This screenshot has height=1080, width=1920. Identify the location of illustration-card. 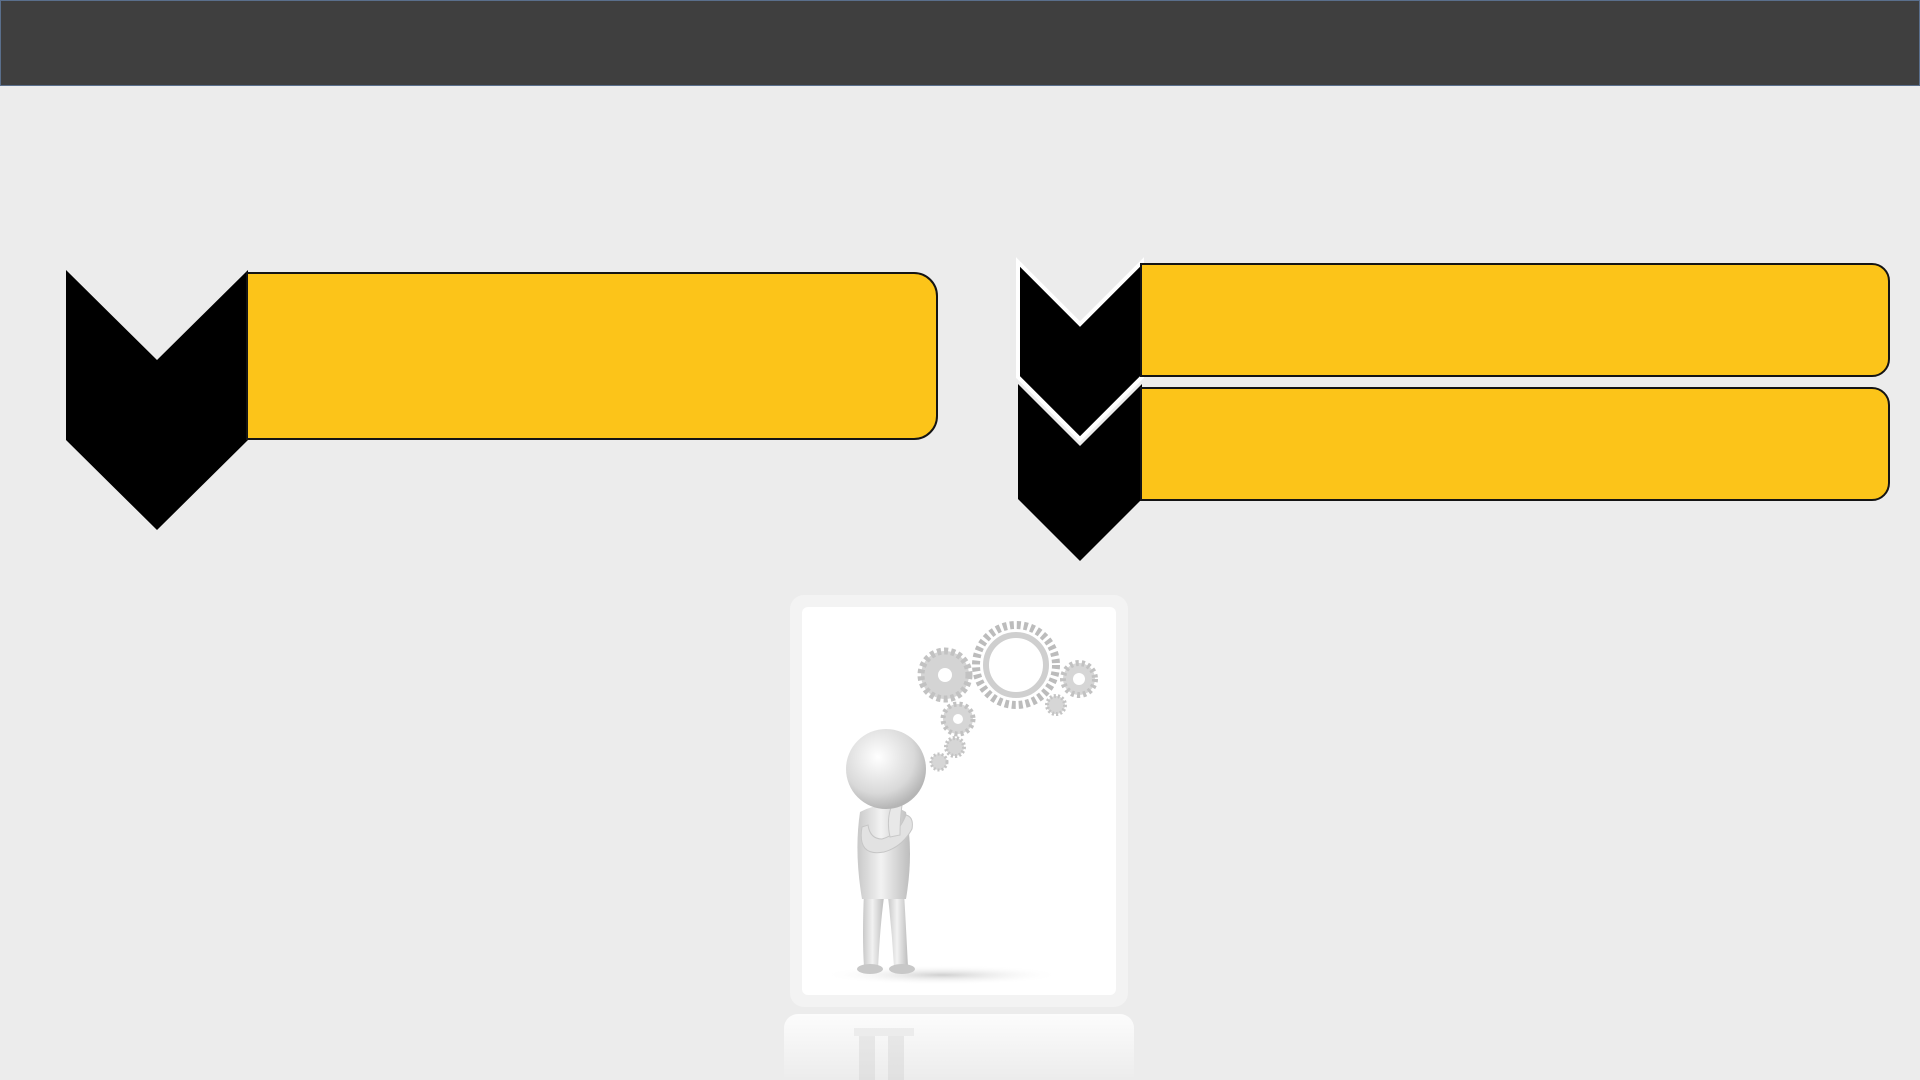
(959, 801).